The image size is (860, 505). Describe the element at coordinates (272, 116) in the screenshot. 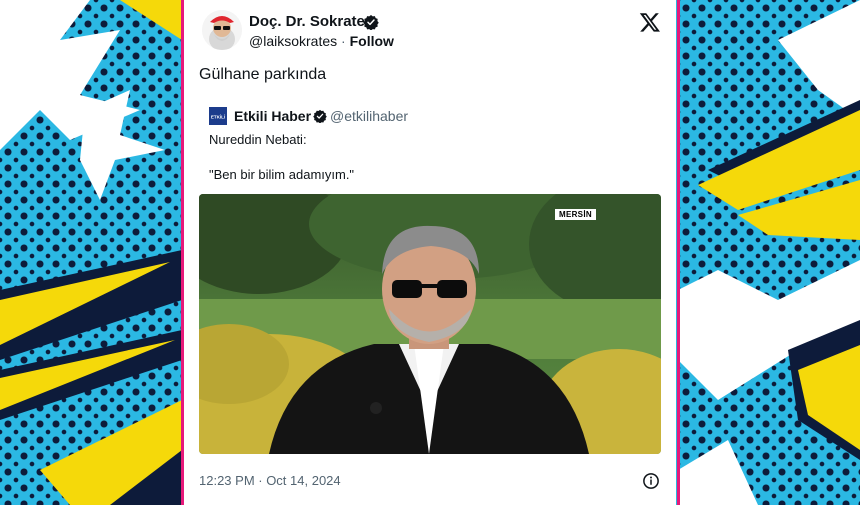

I see `quoted-author-name: Etkili Haber` at that location.